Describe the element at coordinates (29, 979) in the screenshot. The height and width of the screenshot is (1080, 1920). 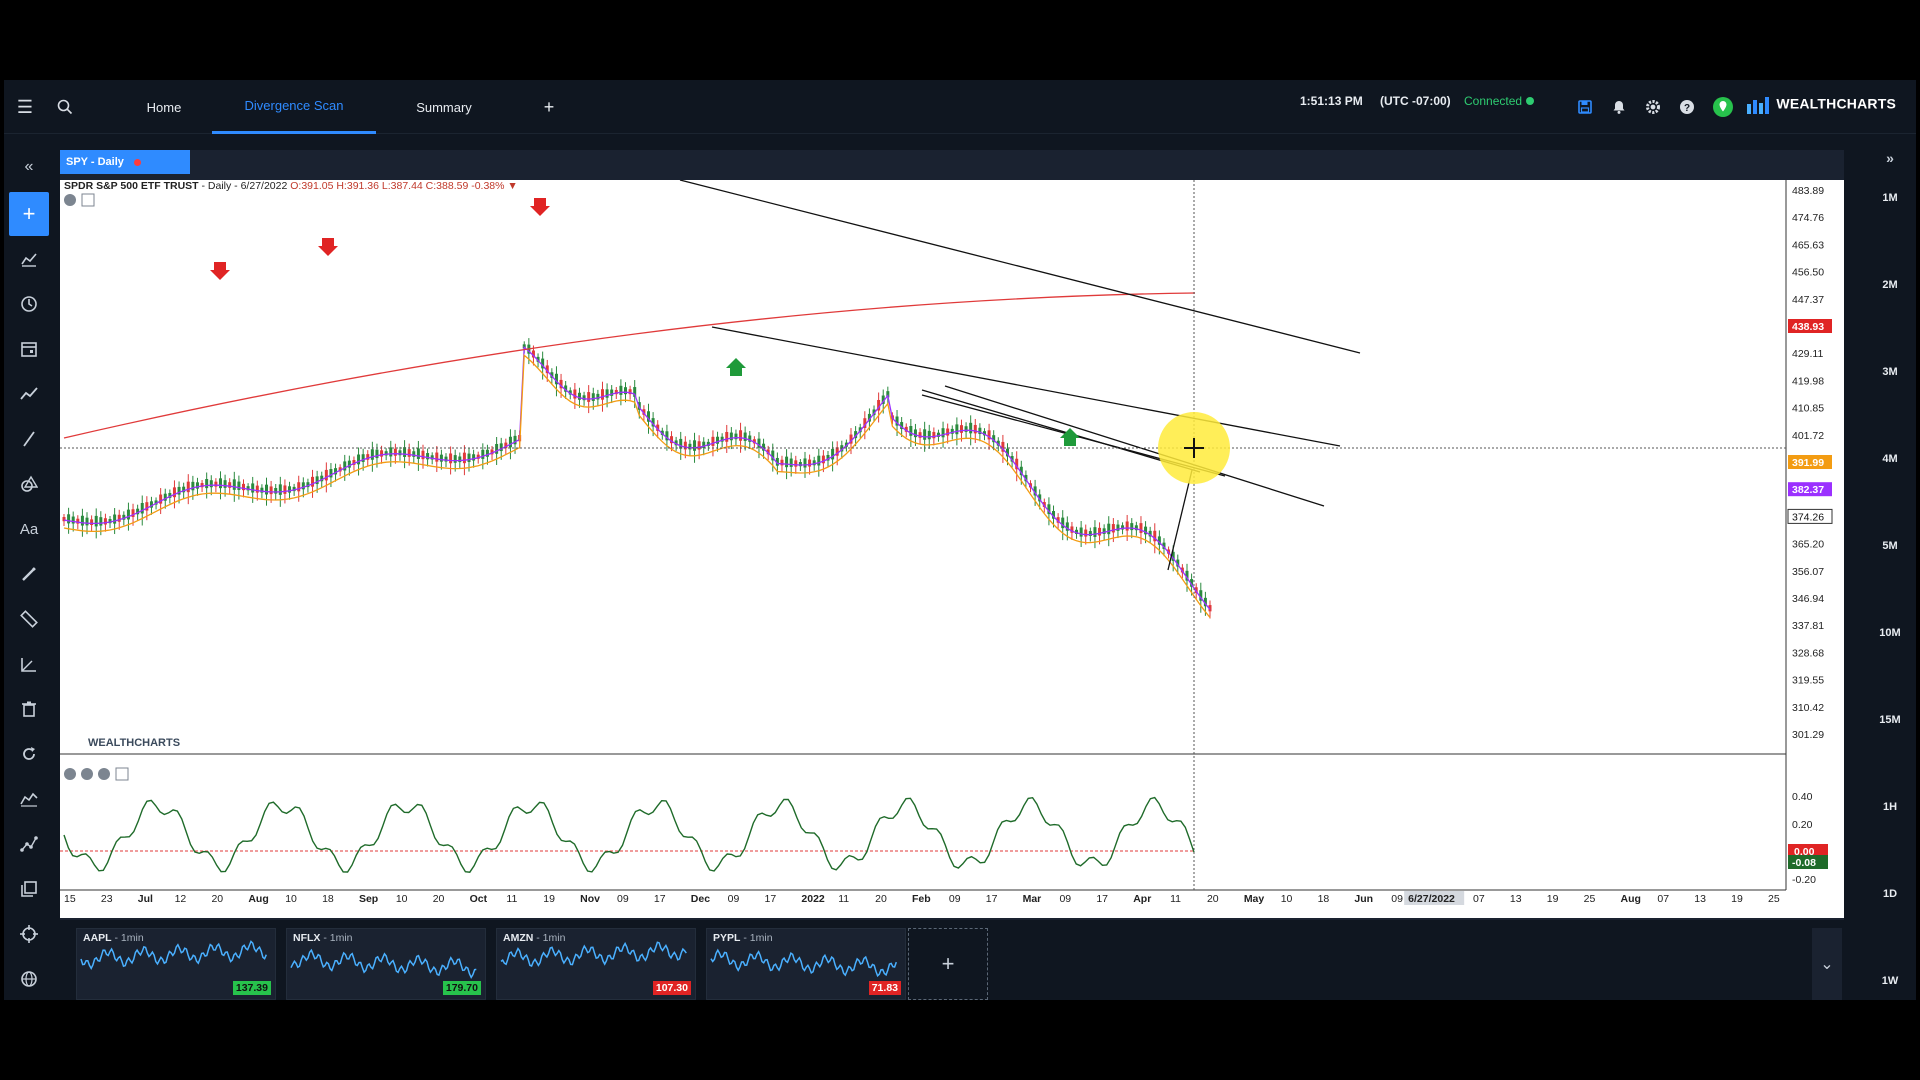
I see `globe-icon` at that location.